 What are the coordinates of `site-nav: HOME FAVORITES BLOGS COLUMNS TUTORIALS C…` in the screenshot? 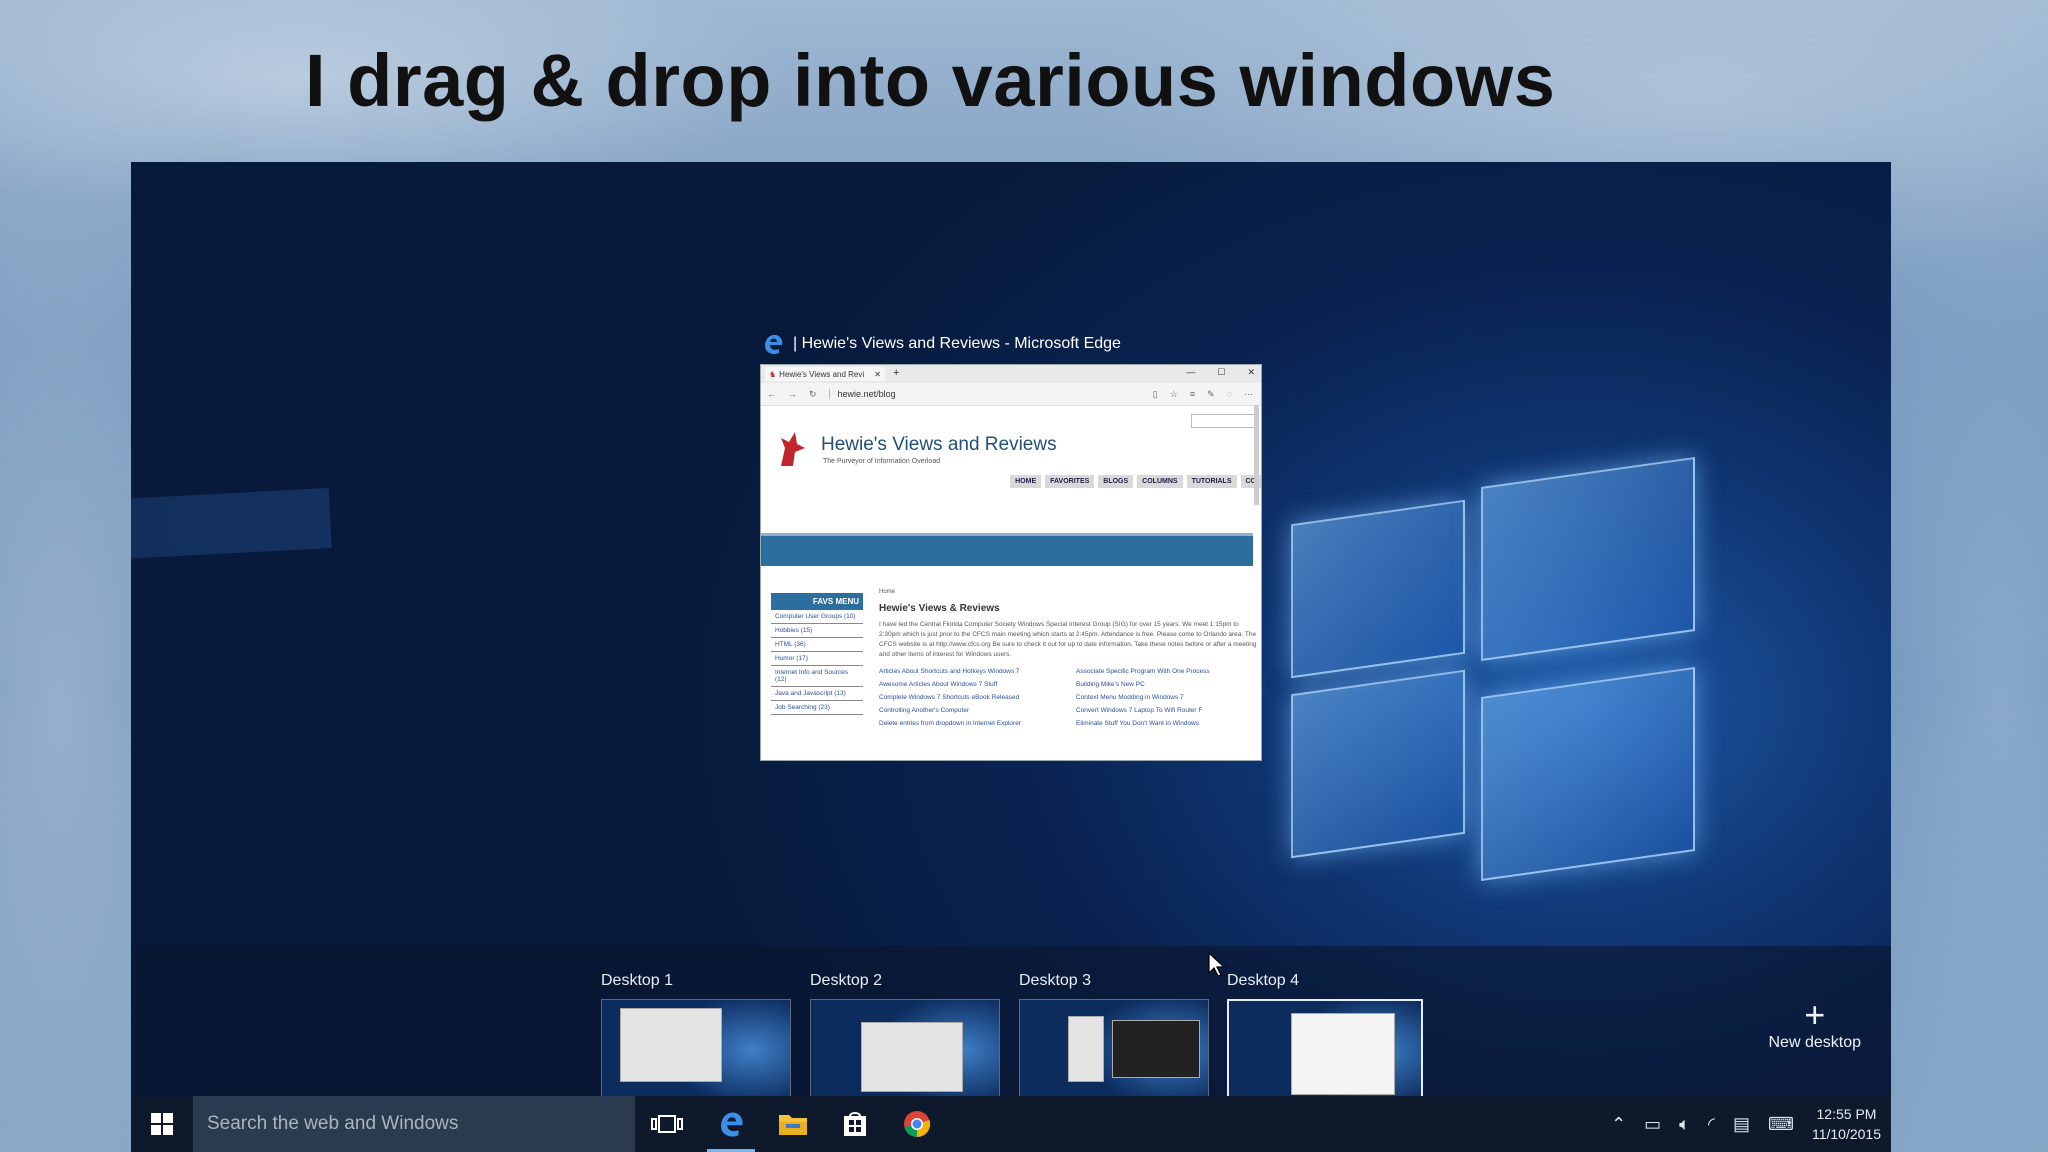 It's located at (1135, 481).